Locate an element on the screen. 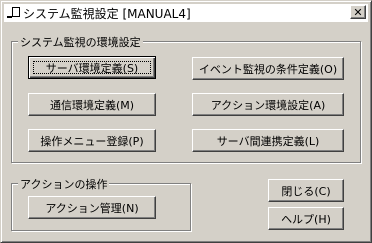  action-env-button: アクション環境設定(A) is located at coordinates (268, 104).